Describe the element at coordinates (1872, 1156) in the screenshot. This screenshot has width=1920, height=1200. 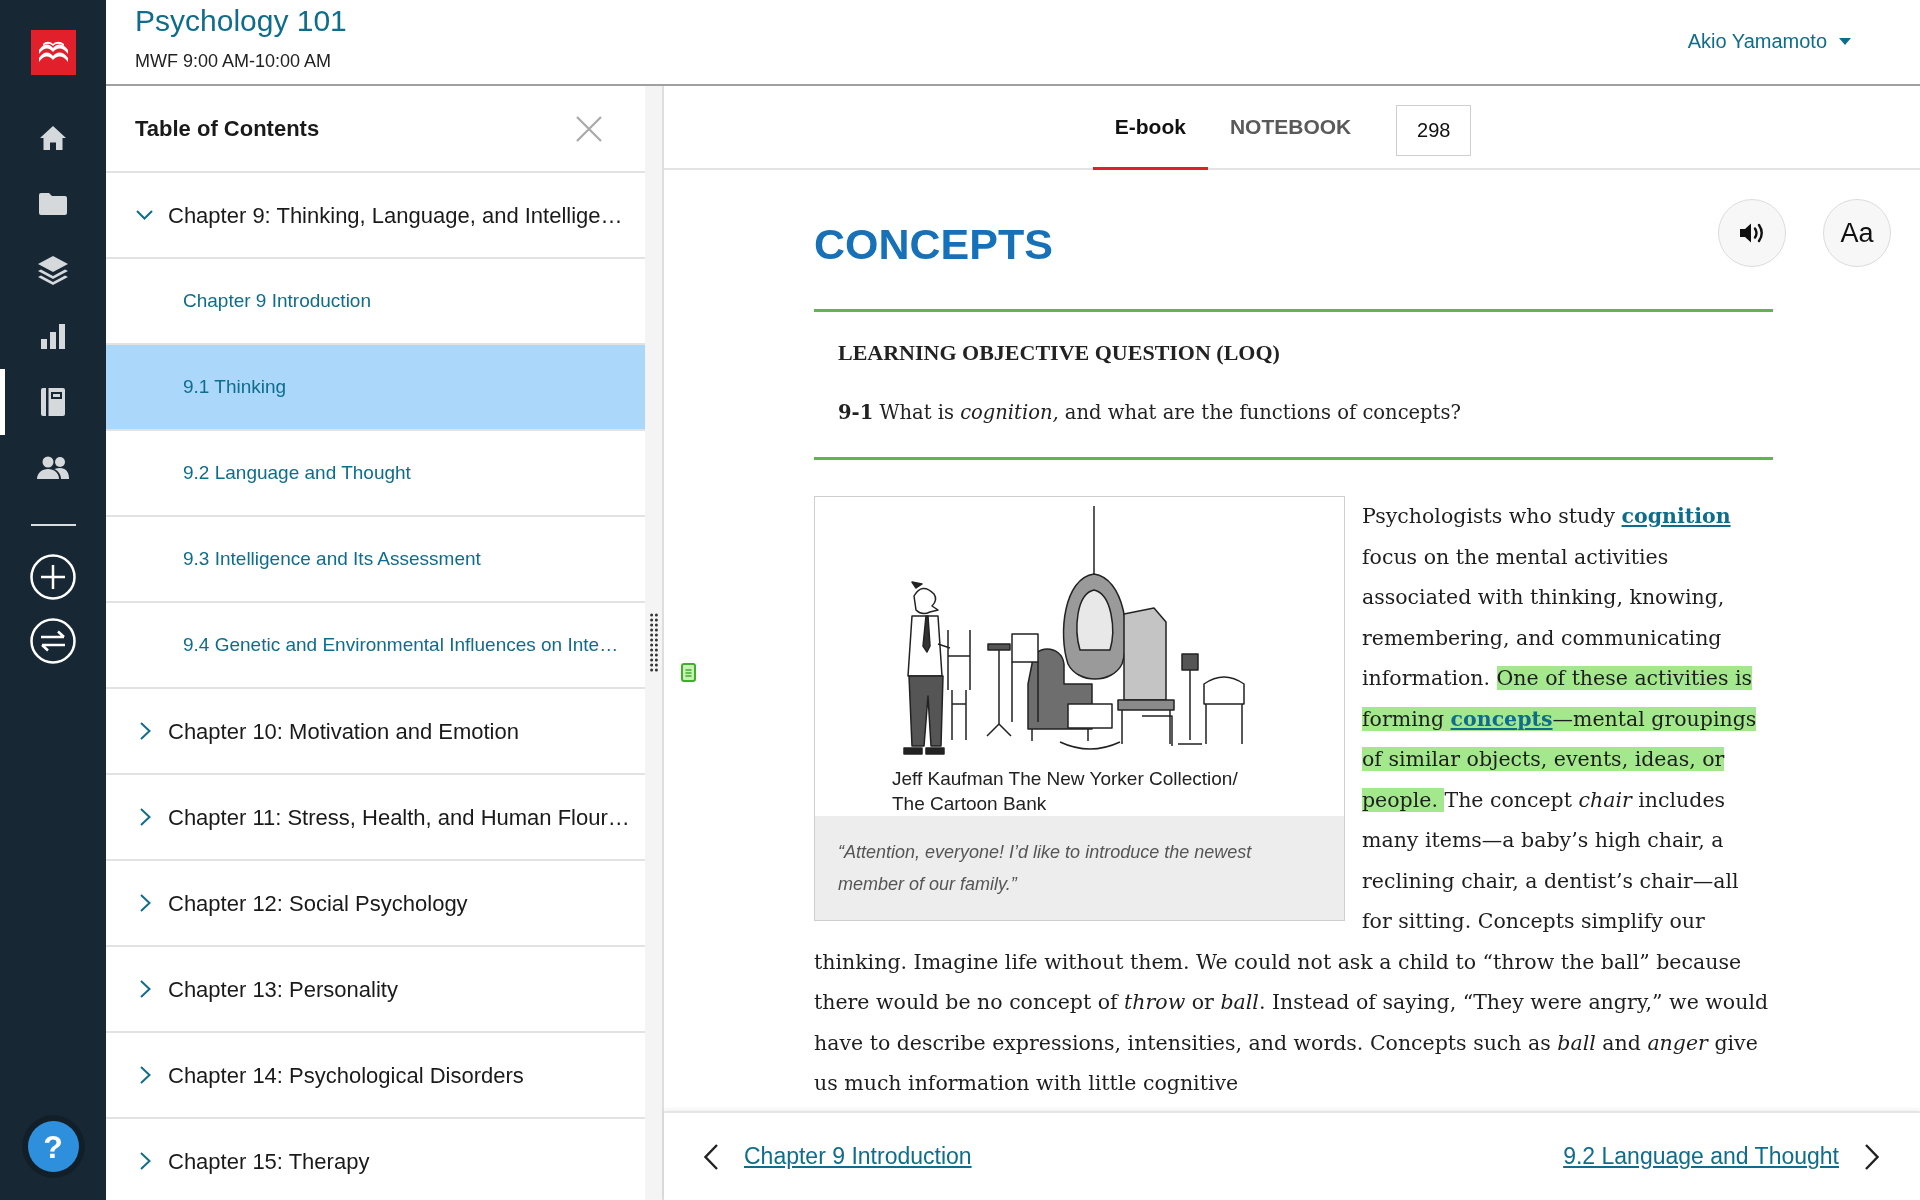
I see `chevron-right-icon` at that location.